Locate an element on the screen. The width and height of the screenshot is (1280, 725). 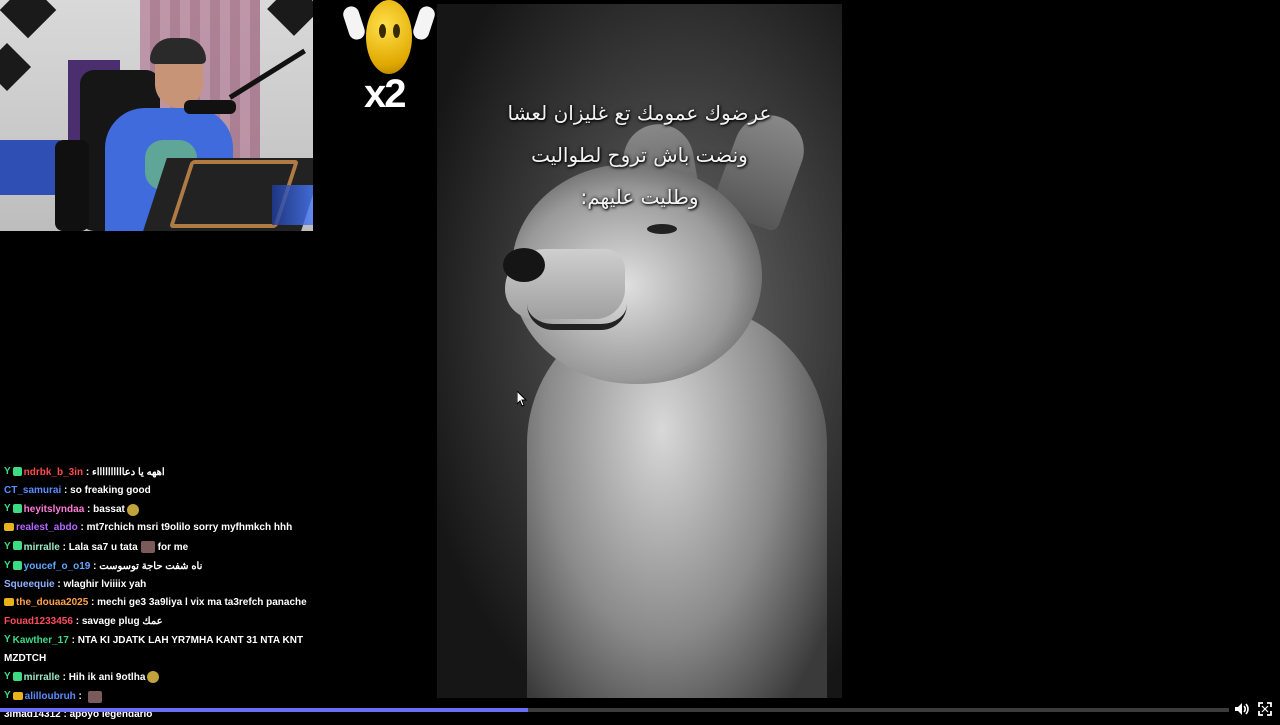
wolf-mouth is located at coordinates (577, 317).